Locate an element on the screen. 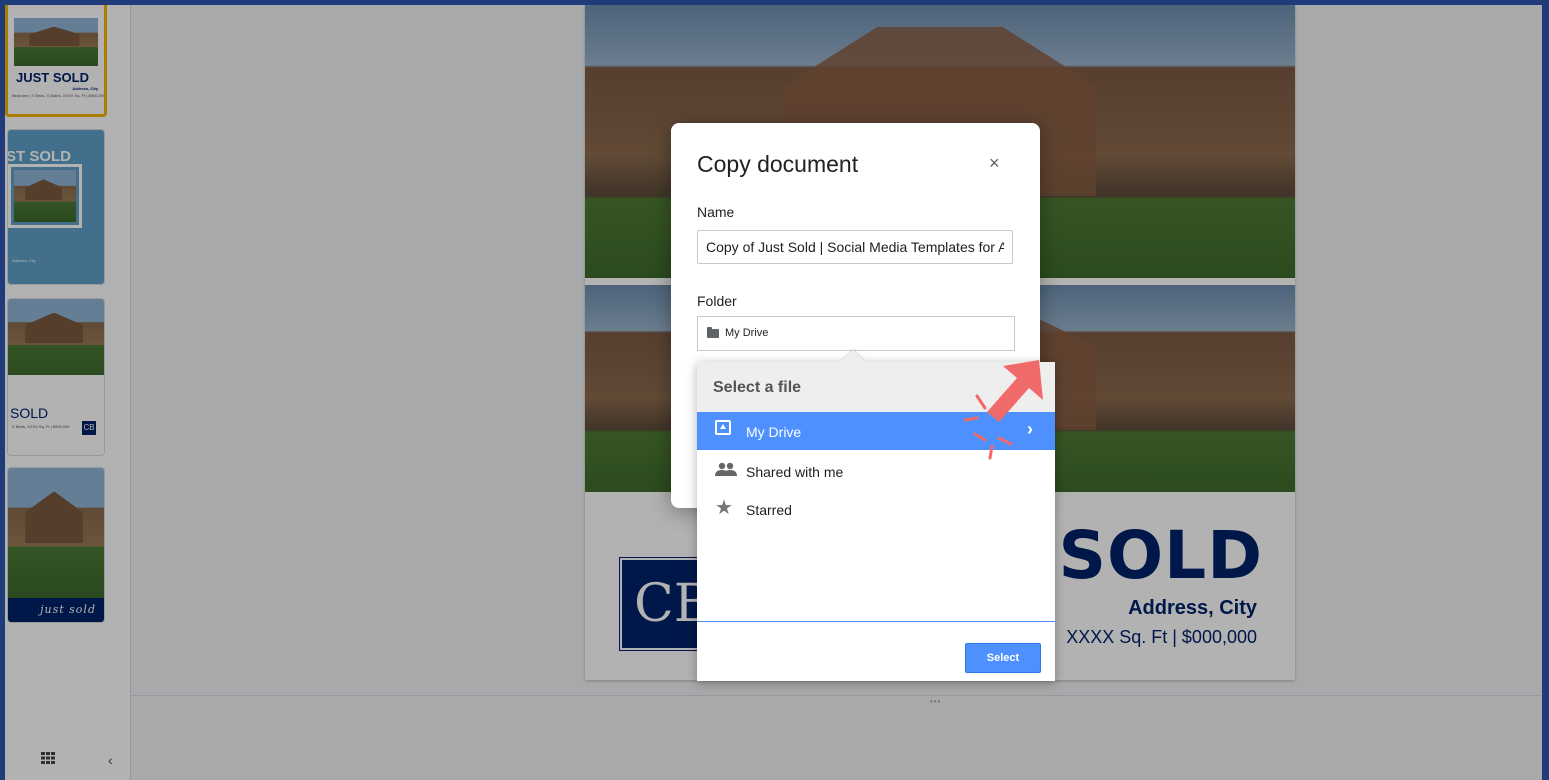  document-name-input is located at coordinates (855, 247).